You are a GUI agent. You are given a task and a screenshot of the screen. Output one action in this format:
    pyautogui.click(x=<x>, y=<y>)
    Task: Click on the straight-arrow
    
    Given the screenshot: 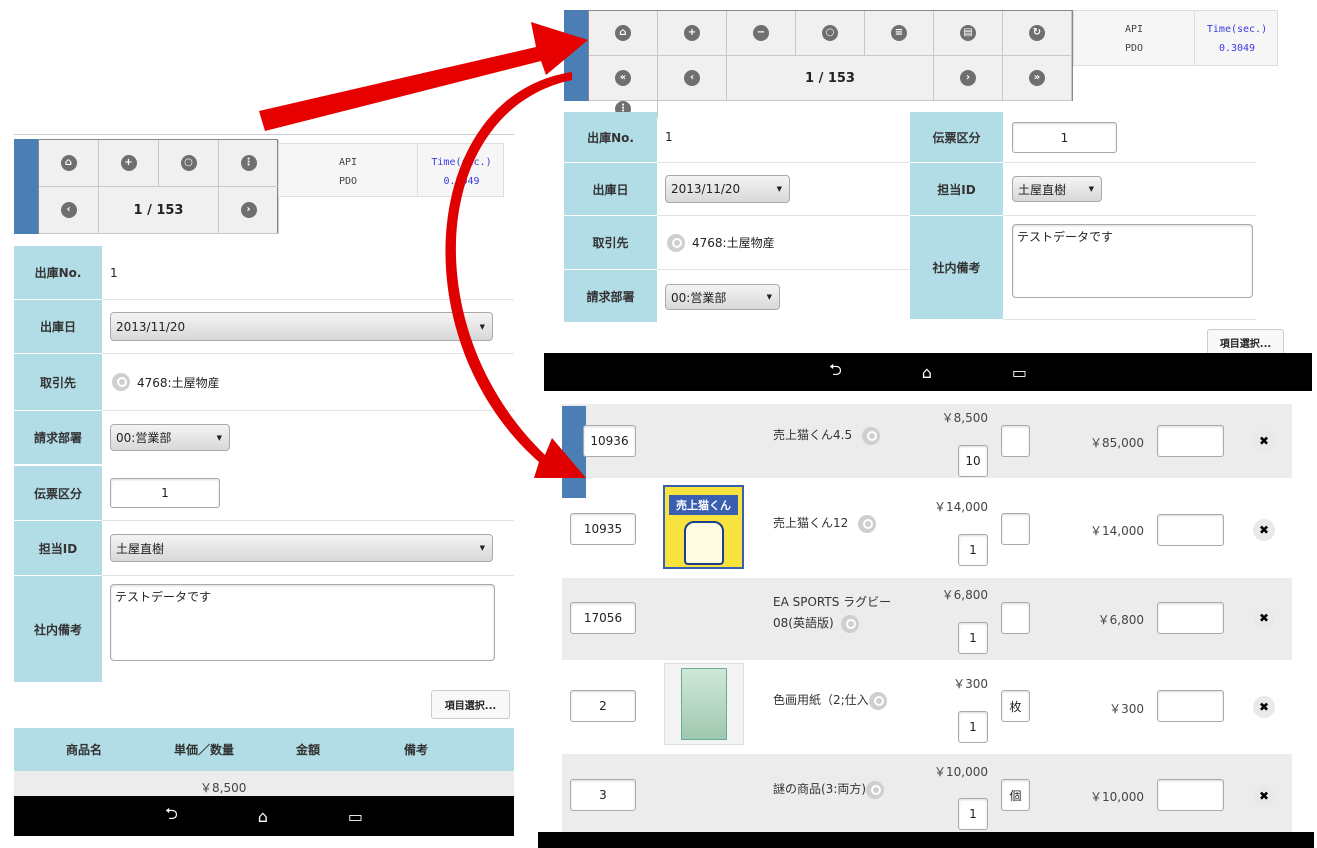 What is the action you would take?
    pyautogui.click(x=423, y=76)
    